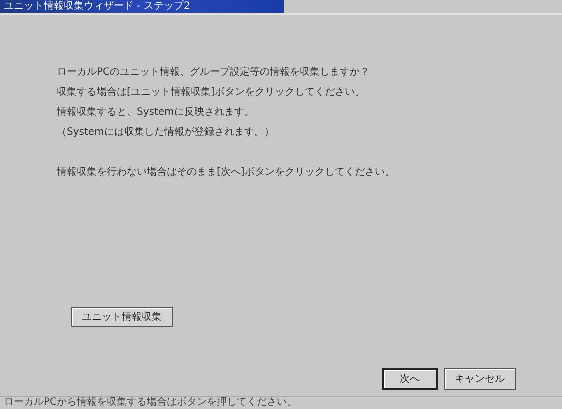  What do you see at coordinates (122, 317) in the screenshot?
I see `collect-button: ユニット情報収集` at bounding box center [122, 317].